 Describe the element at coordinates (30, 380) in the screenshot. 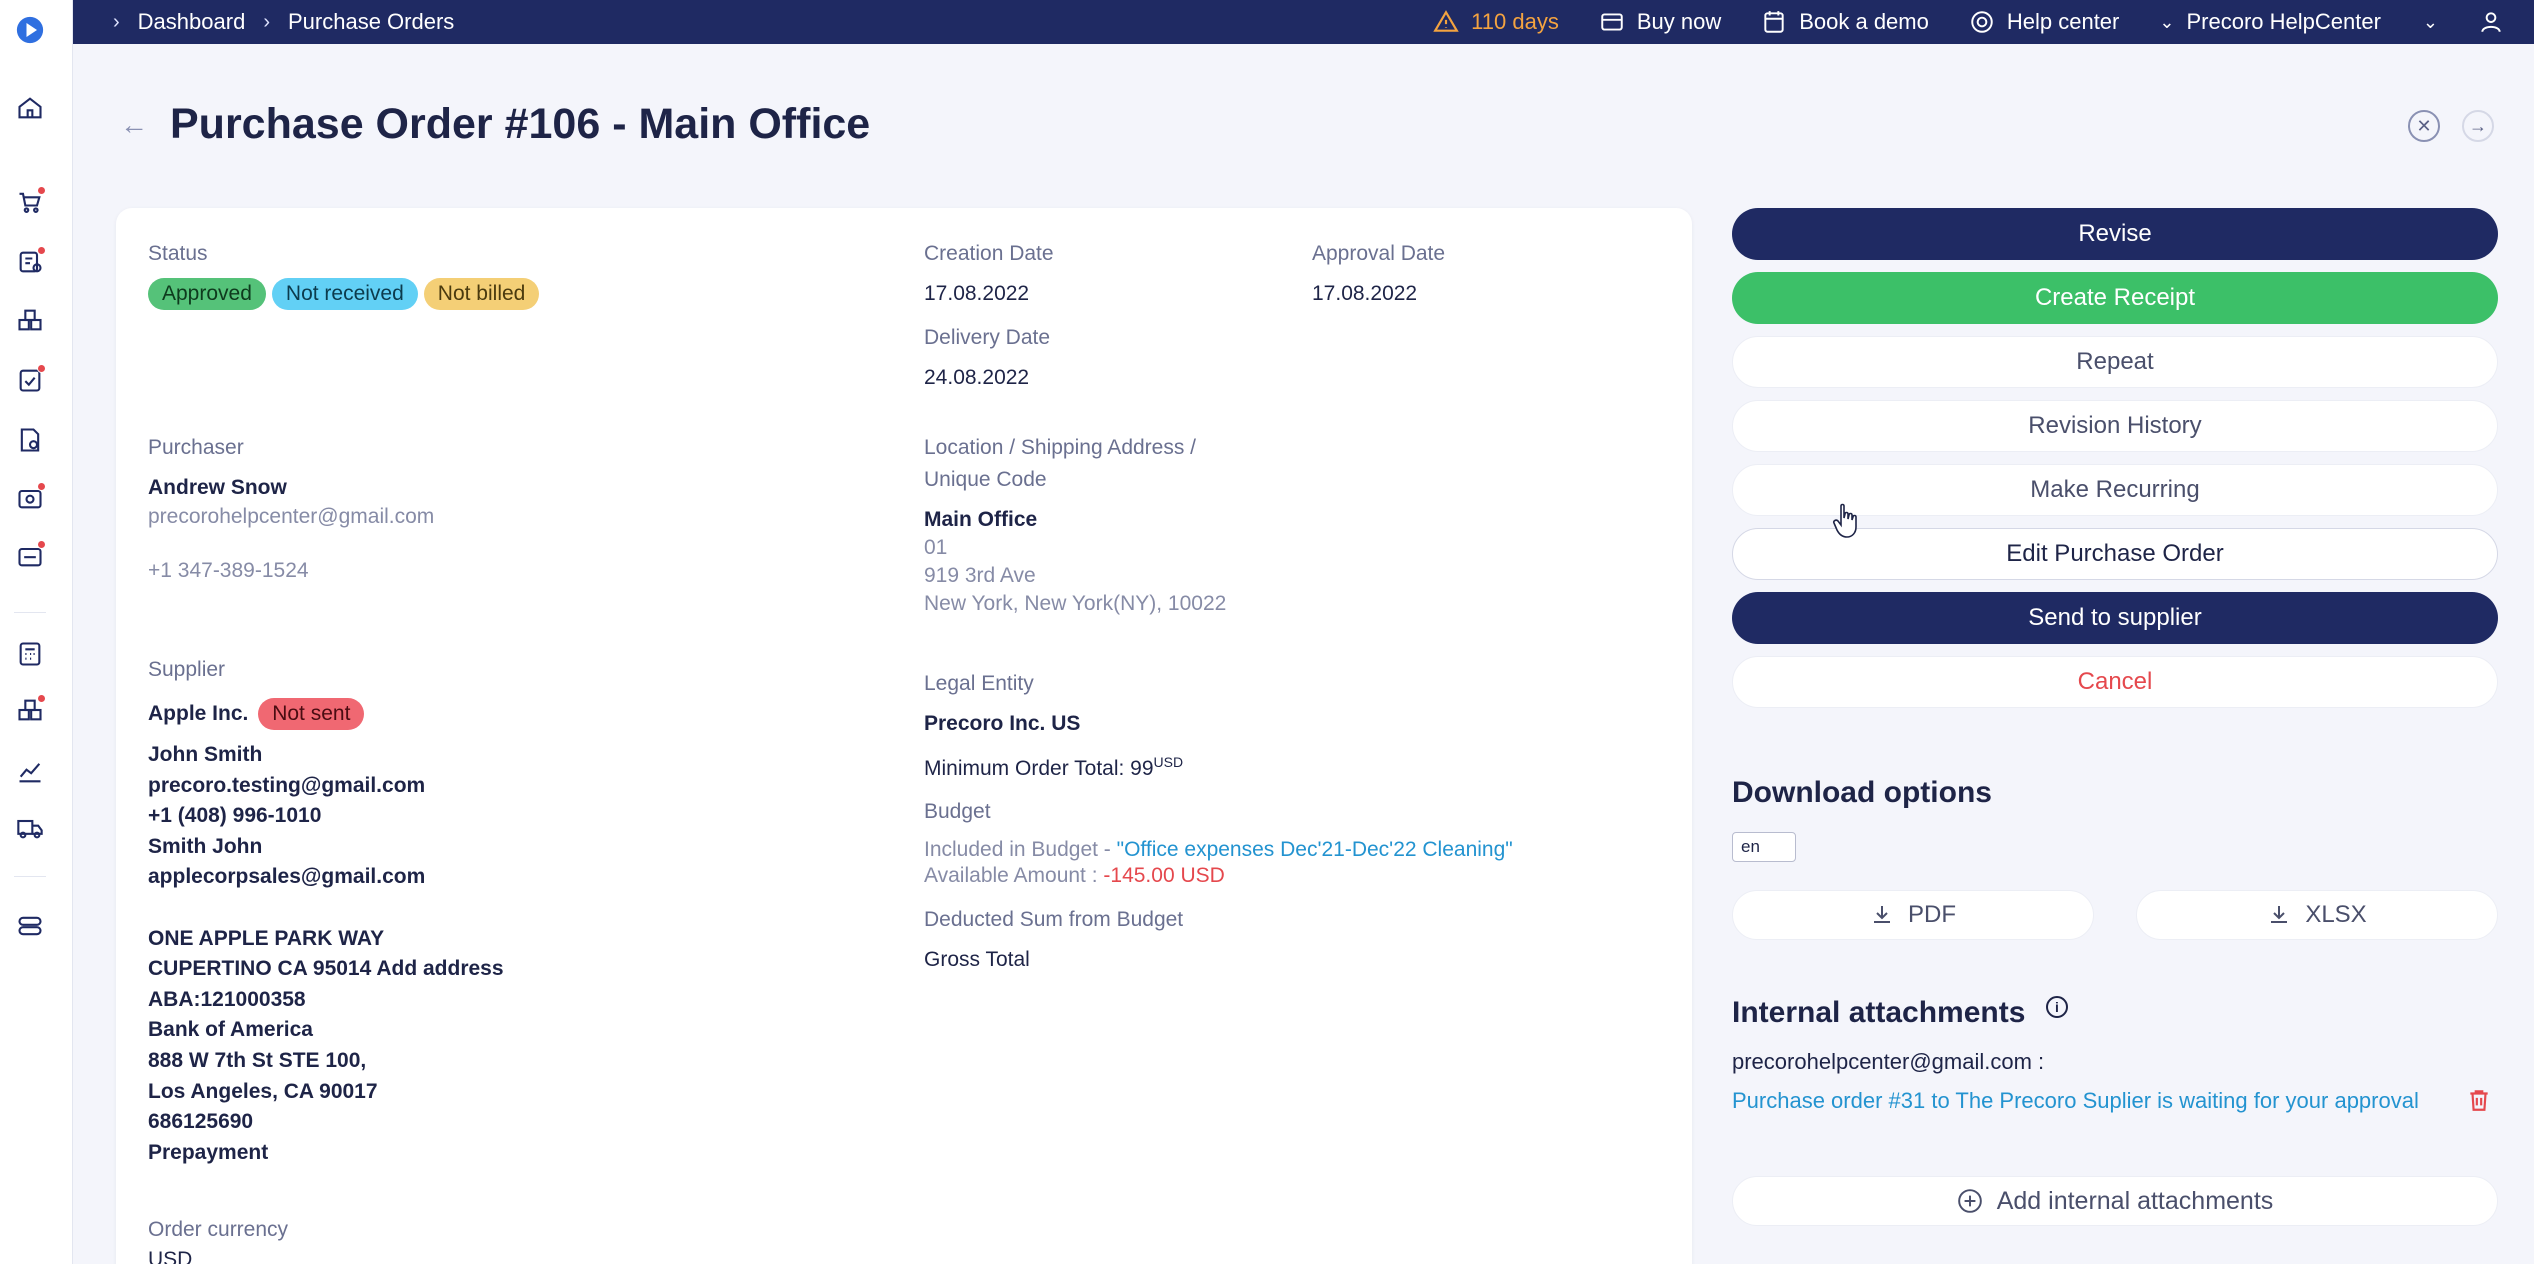

I see `sidebar-item-approvals` at that location.